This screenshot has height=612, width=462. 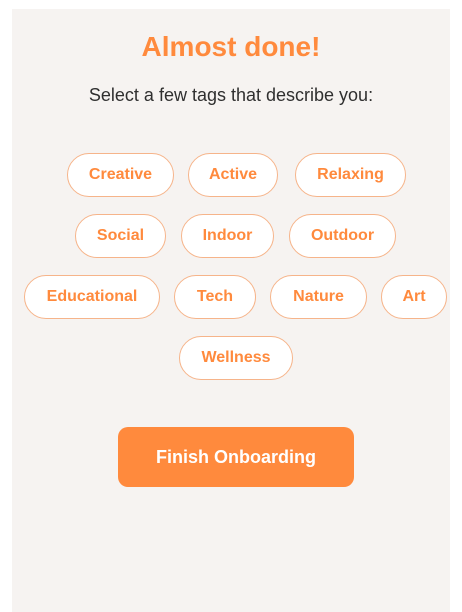 What do you see at coordinates (120, 175) in the screenshot?
I see `tag-creative: Creative` at bounding box center [120, 175].